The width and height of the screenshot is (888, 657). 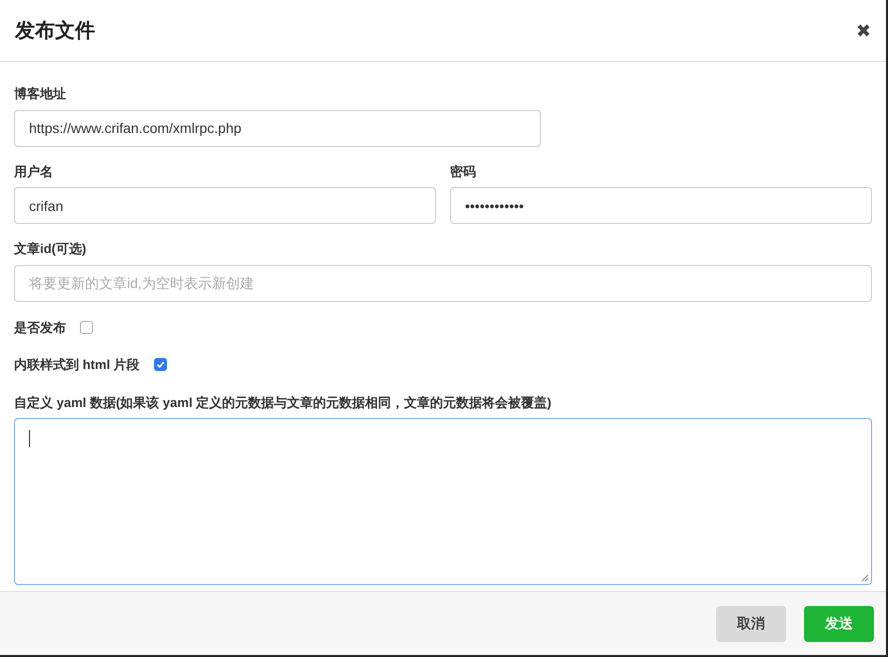 What do you see at coordinates (443, 283) in the screenshot?
I see `input-field: 将要更新的文章id,为空时表示新创建` at bounding box center [443, 283].